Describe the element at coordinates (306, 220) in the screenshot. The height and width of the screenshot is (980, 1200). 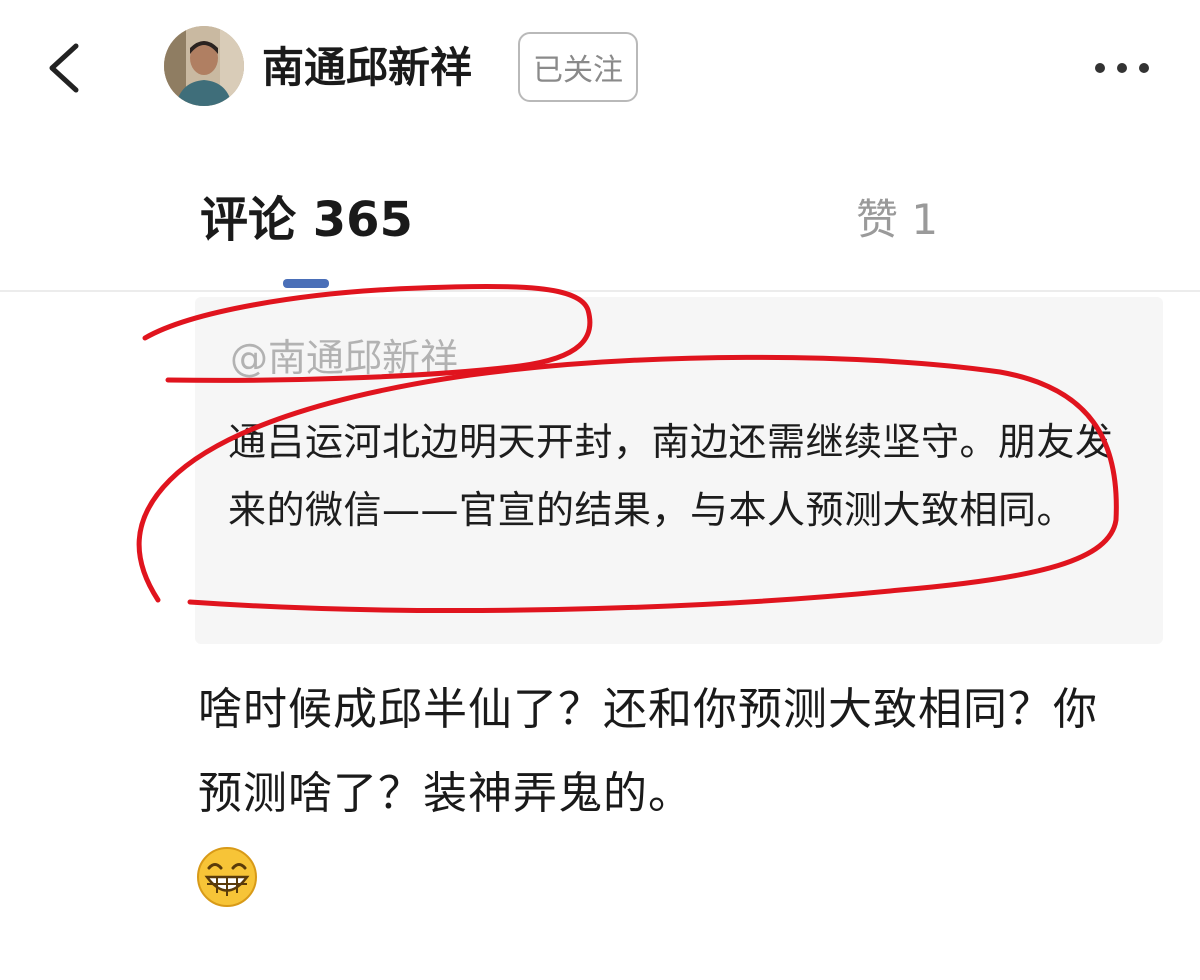
I see `tab-comments: 评论 365` at that location.